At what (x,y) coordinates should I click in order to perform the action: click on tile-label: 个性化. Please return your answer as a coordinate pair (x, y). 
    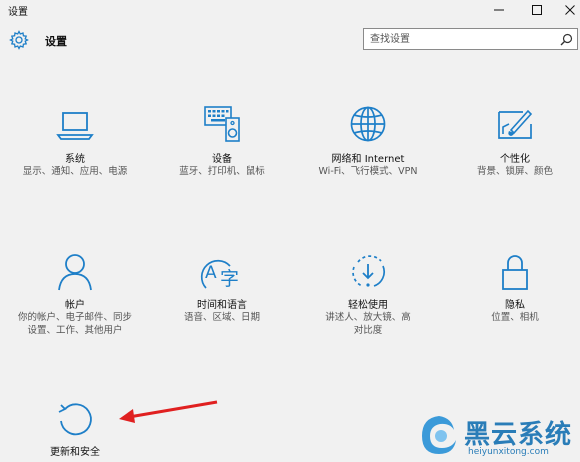
    Looking at the image, I should click on (515, 159).